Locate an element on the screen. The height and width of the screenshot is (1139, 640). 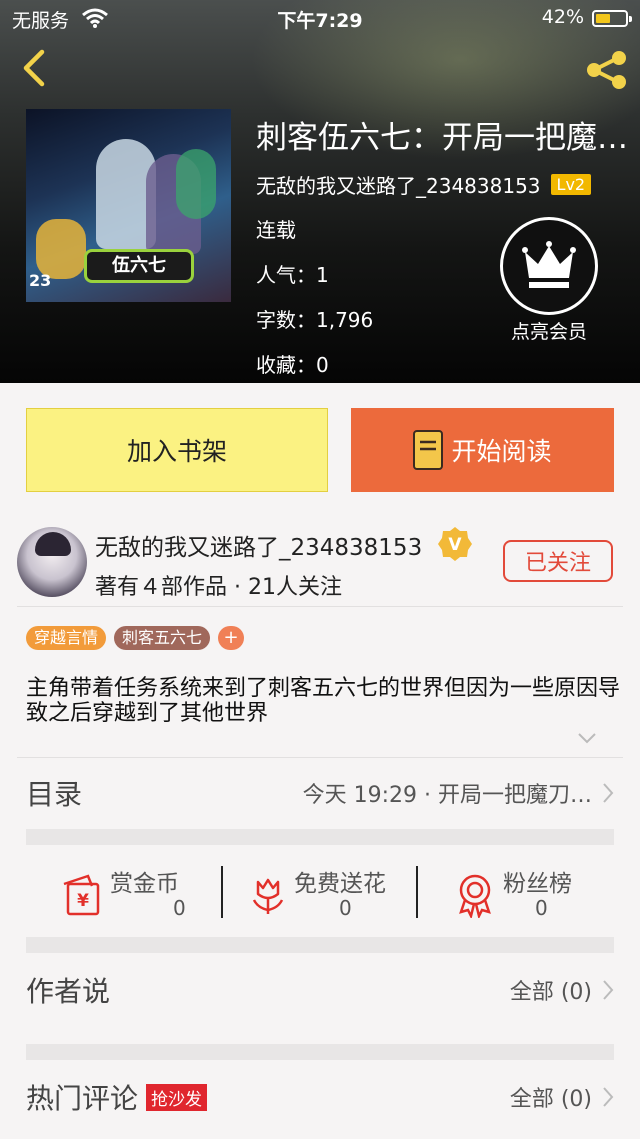
battery-percent: 42% is located at coordinates (562, 17).